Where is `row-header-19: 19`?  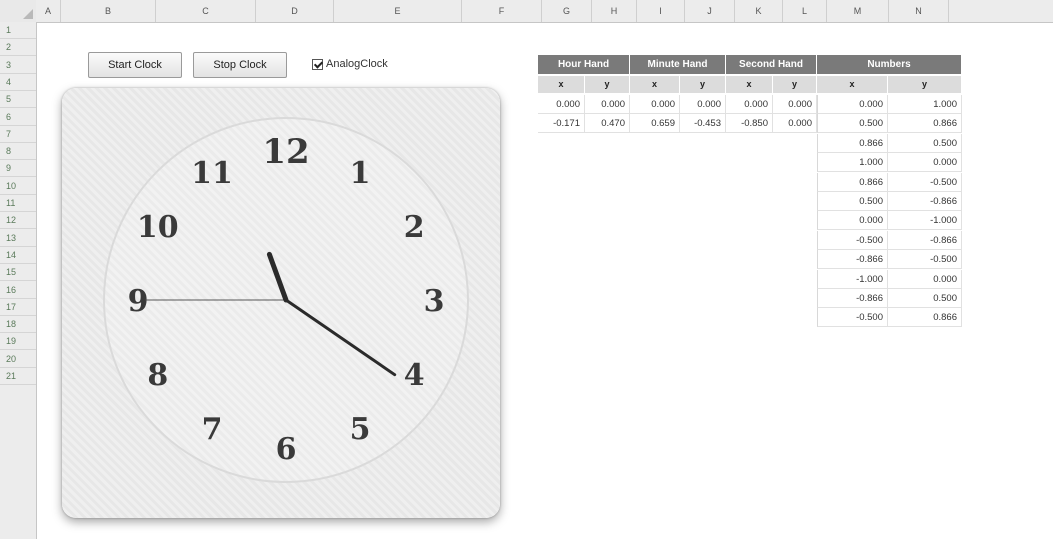 row-header-19: 19 is located at coordinates (18, 342).